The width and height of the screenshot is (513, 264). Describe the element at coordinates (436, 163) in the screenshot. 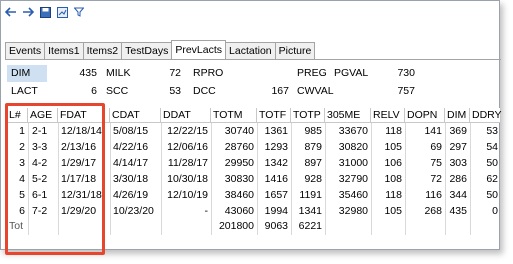

I see `cell-dopn: 75` at that location.